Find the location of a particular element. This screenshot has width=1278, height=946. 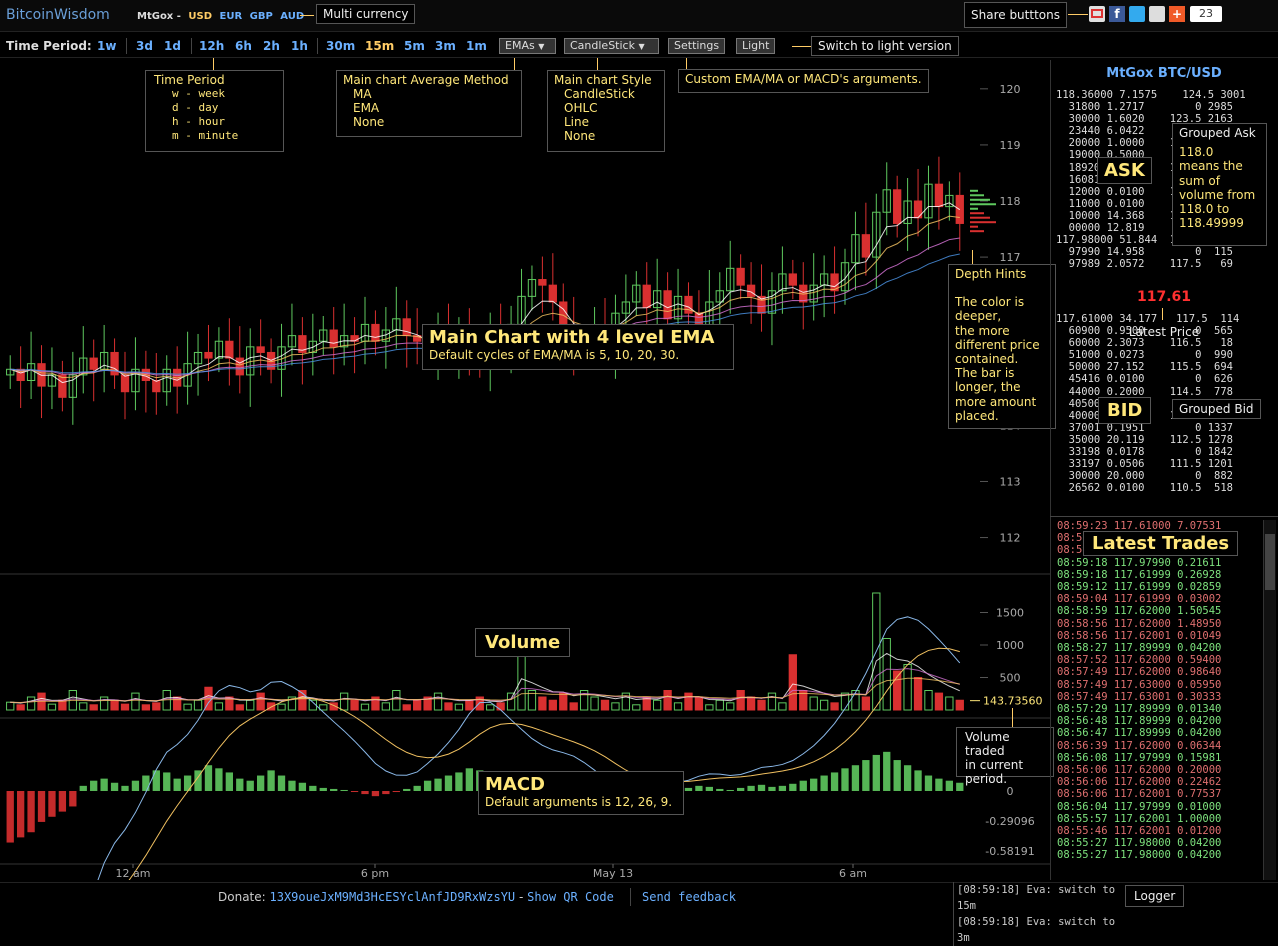

emas-dropdown: EMAs ▼ is located at coordinates (527, 46).